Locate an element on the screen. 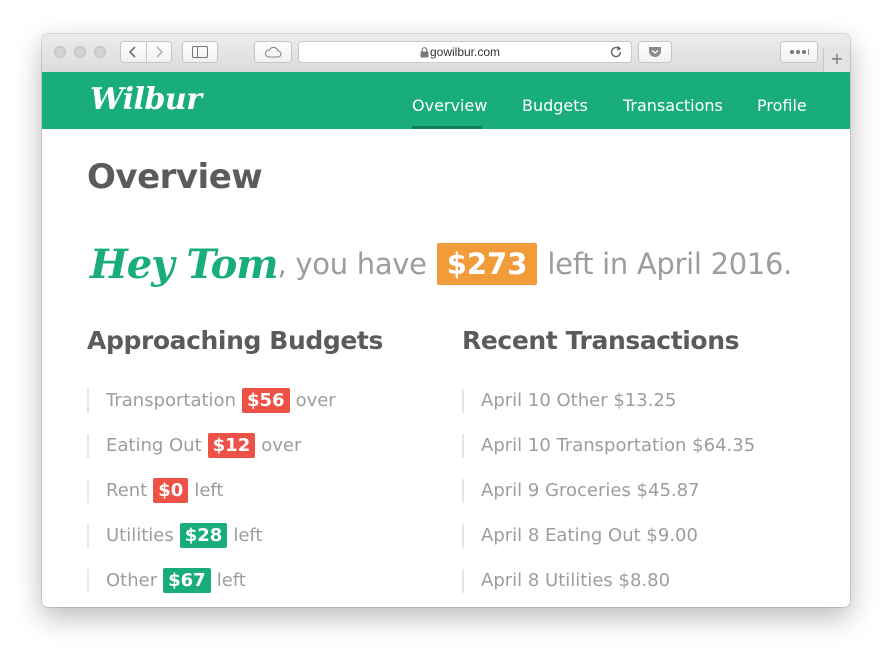  forward-button is located at coordinates (158, 52).